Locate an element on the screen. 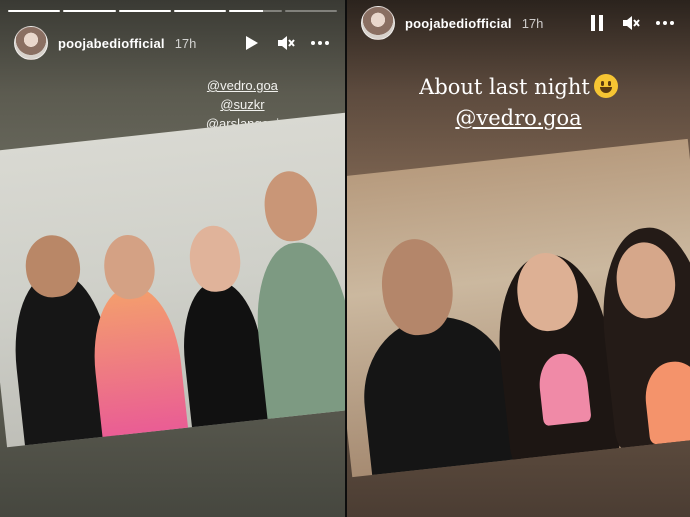 The image size is (690, 517). play-icon is located at coordinates (252, 43).